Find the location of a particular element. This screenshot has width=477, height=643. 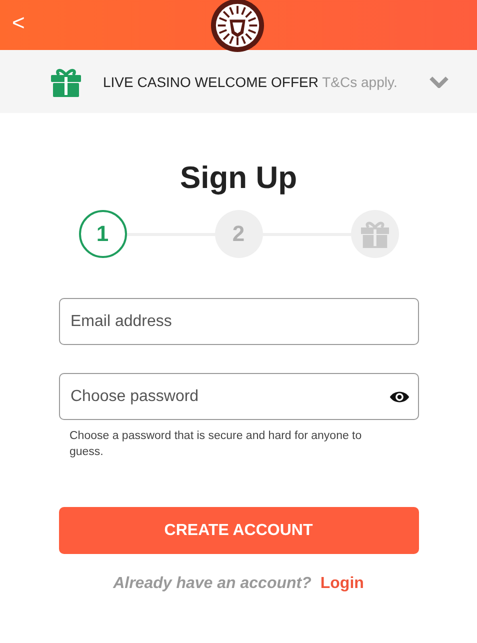

back-button: < is located at coordinates (12, 25).